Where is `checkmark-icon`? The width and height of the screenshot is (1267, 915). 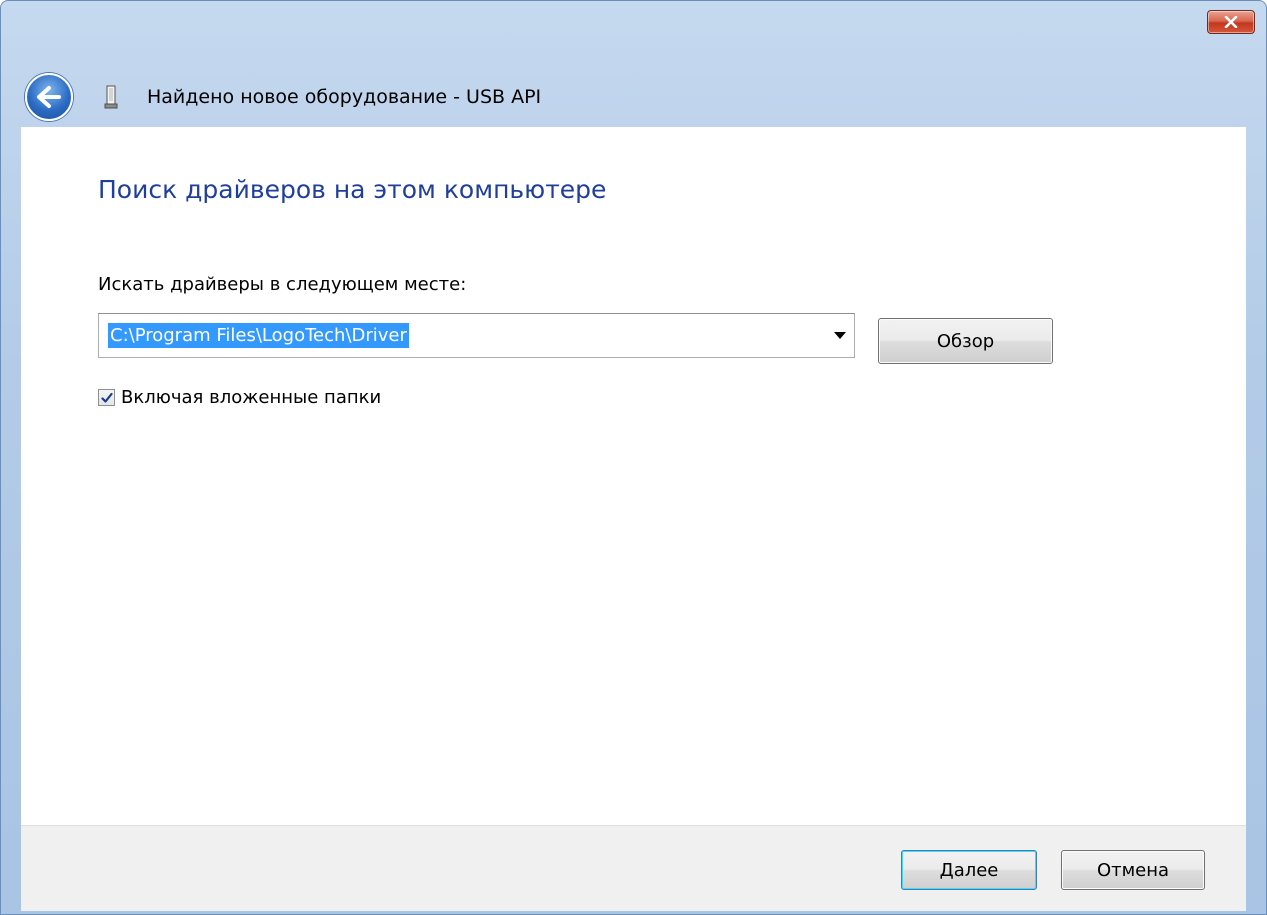 checkmark-icon is located at coordinates (106, 397).